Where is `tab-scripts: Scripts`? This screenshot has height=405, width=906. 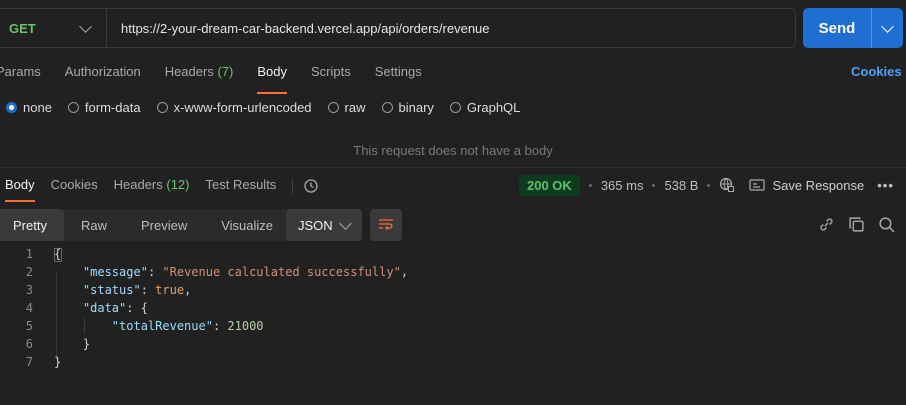
tab-scripts: Scripts is located at coordinates (331, 76).